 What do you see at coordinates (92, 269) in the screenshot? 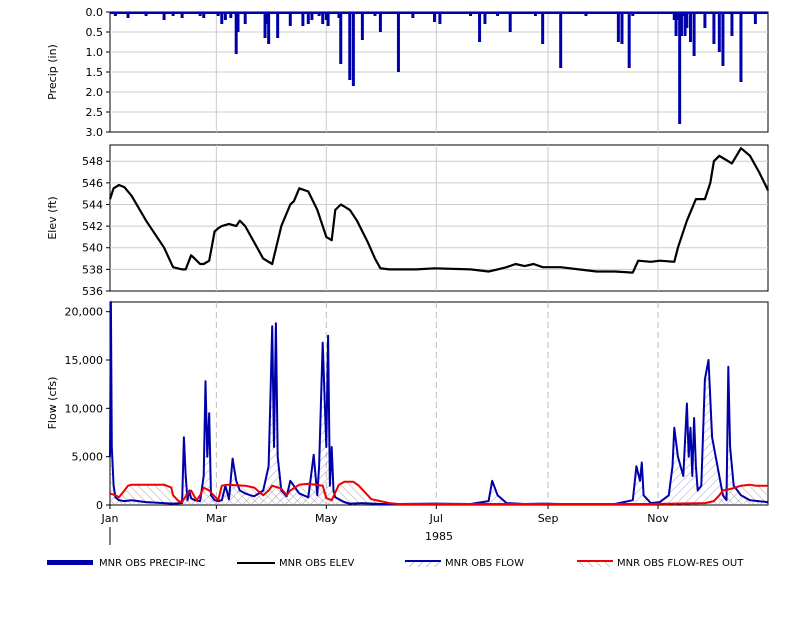
I see `y-tick-label-elev: 538` at bounding box center [92, 269].